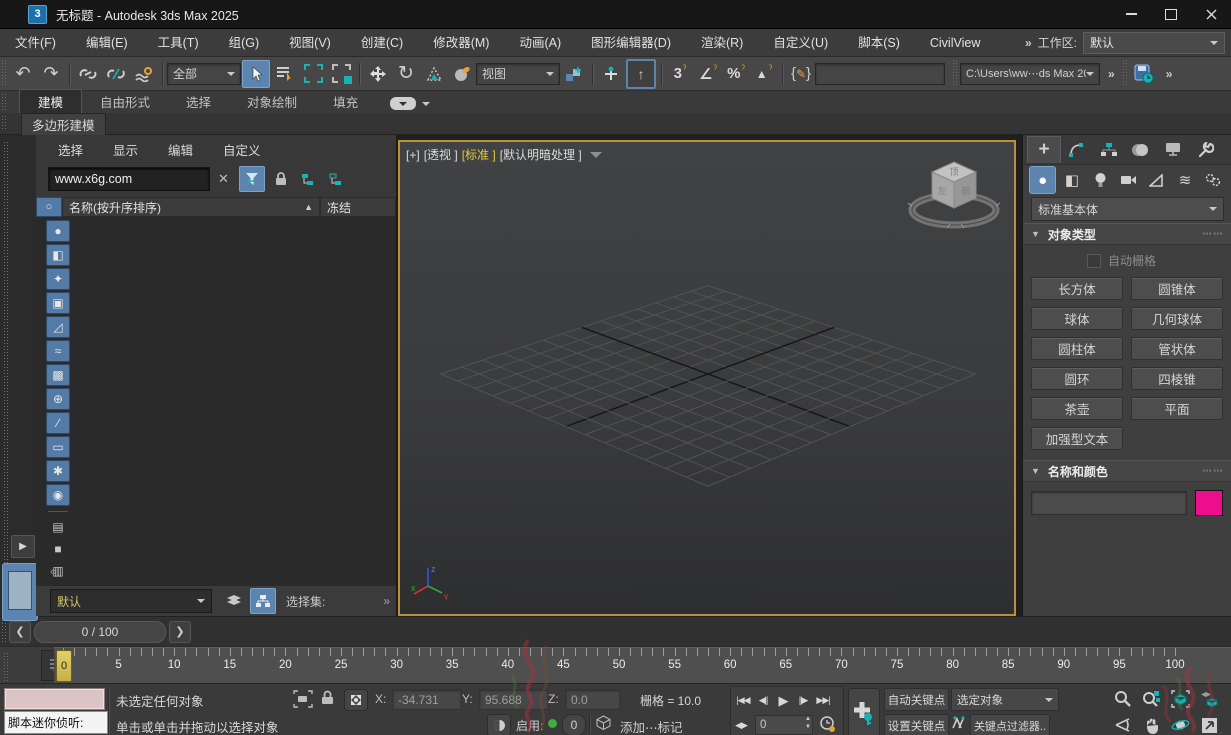 Image resolution: width=1231 pixels, height=735 pixels. I want to click on primitive-button: 四棱锥, so click(1177, 378).